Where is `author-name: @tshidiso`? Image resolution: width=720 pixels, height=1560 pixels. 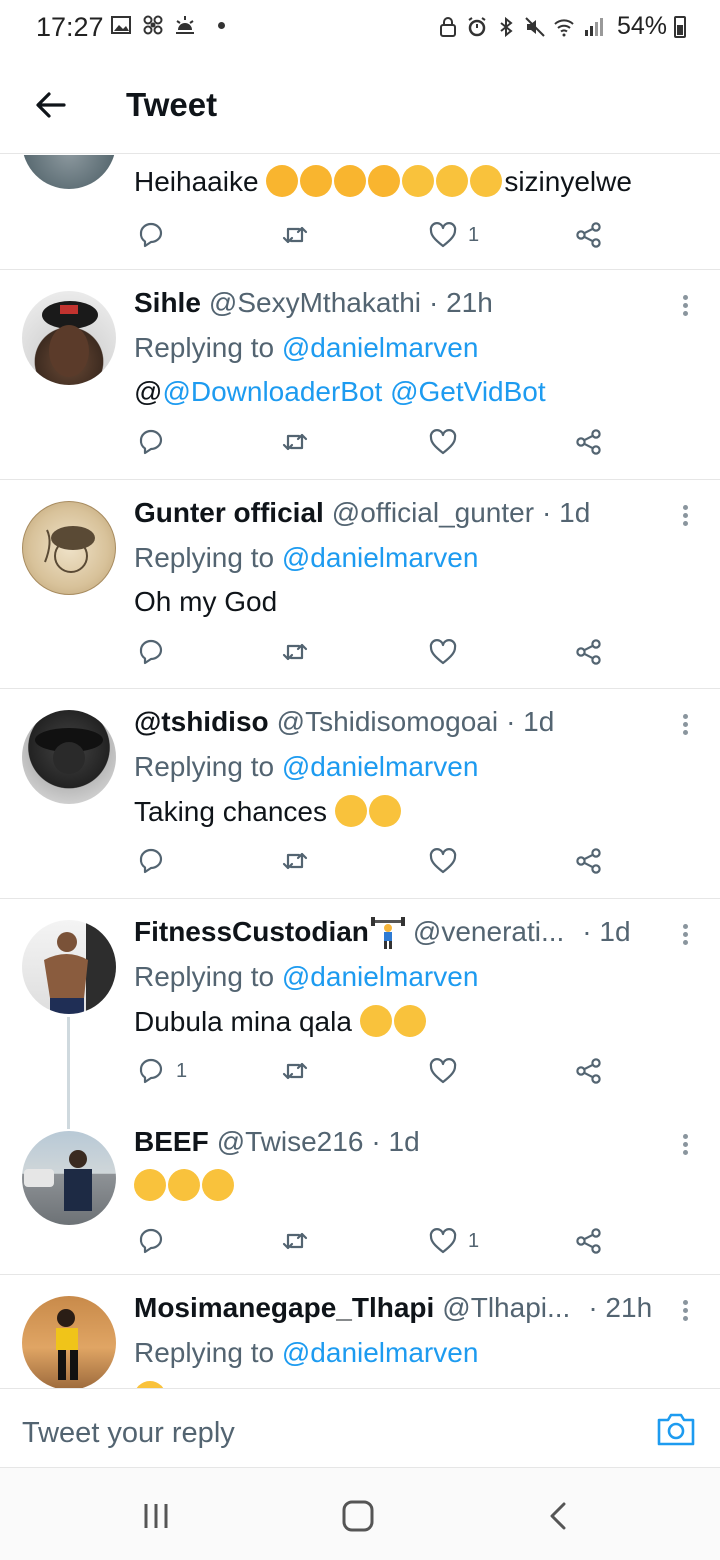
author-name: @tshidiso is located at coordinates (201, 726).